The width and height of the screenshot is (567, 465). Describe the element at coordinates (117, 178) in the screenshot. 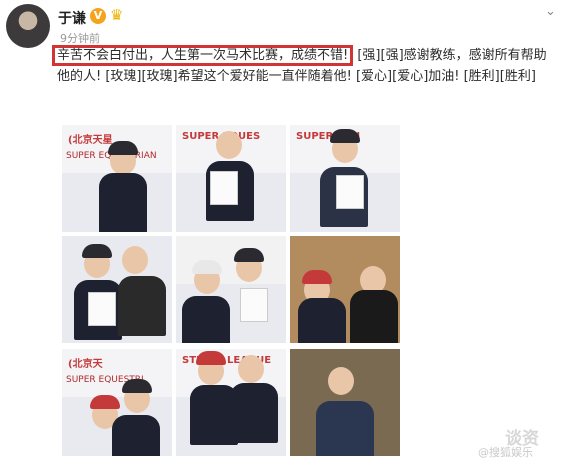

I see `photo-1: (北京天星SUPER EQUESTRIAN` at that location.